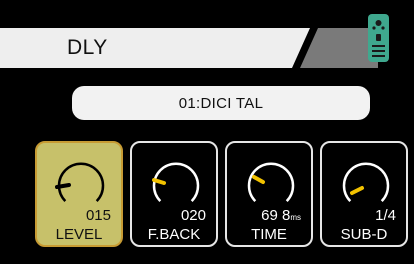 The image size is (414, 264). Describe the element at coordinates (193, 215) in the screenshot. I see `knob-value: 020` at that location.